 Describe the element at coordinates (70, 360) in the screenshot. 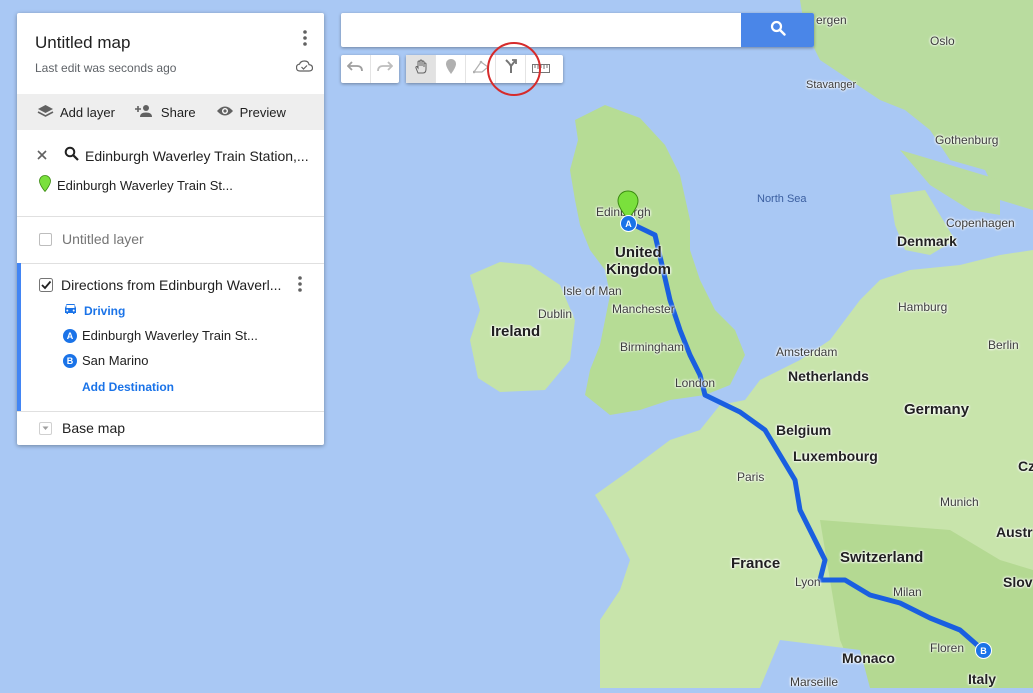

I see `stop-b-icon: B` at that location.